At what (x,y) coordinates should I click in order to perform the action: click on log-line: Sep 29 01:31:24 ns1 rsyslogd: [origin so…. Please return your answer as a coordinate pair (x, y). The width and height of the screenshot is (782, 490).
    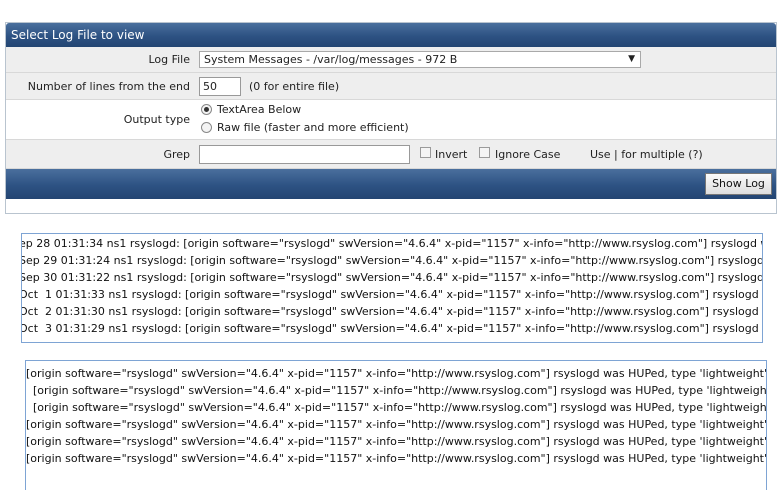
    Looking at the image, I should click on (392, 260).